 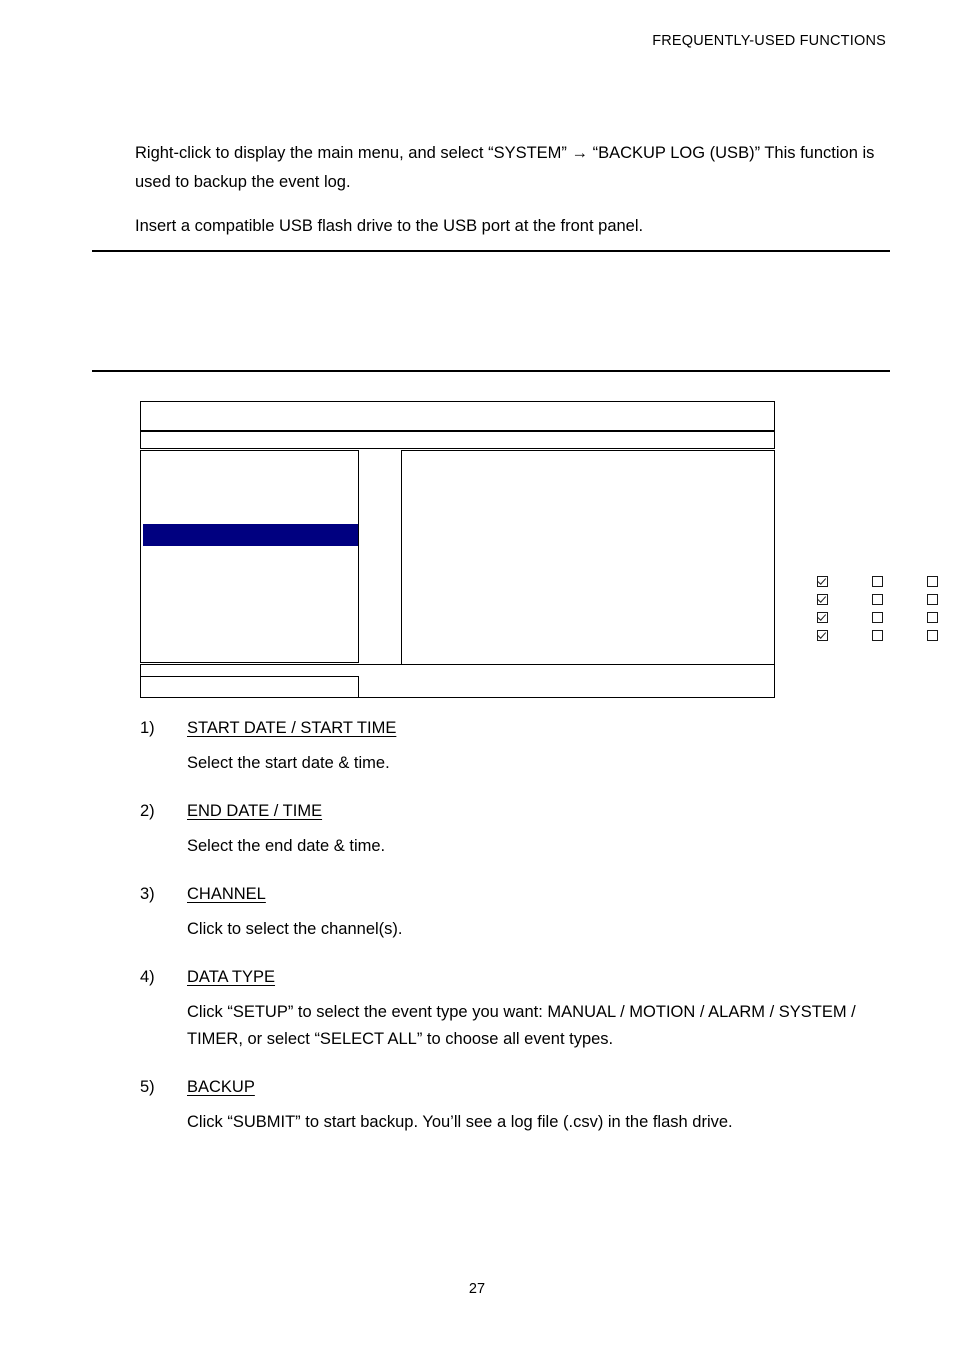 I want to click on step-title: CHANNEL, so click(x=226, y=894).